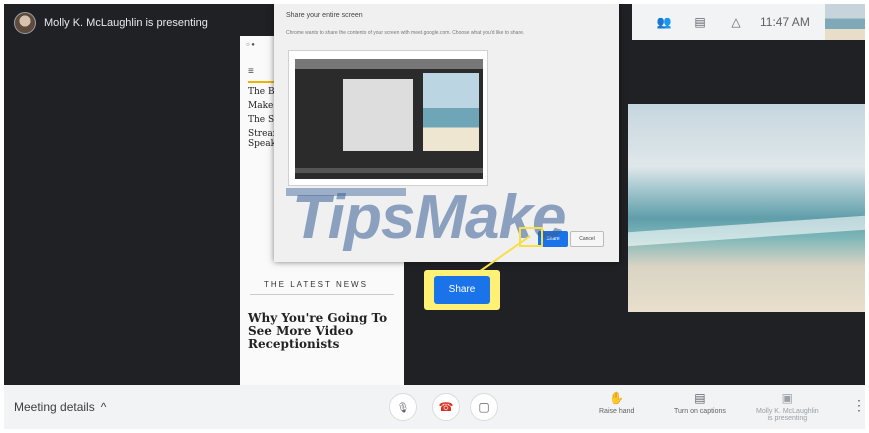 This screenshot has height=433, width=869. I want to click on wave-highlight, so click(746, 231).